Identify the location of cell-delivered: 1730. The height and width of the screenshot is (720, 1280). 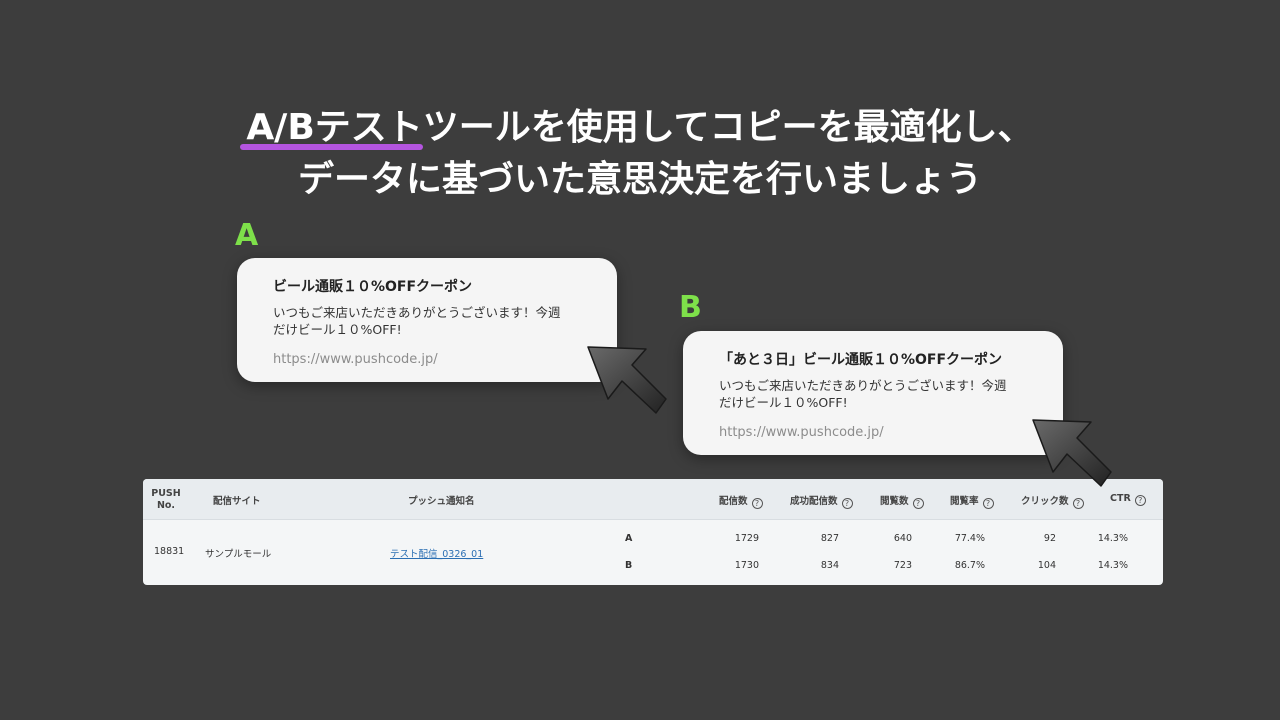
(746, 565).